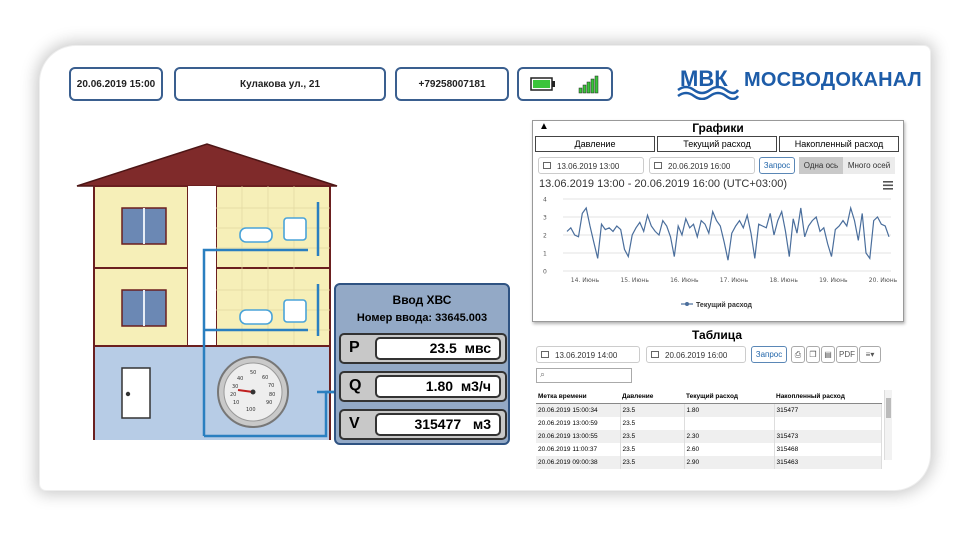 The height and width of the screenshot is (536, 977). Describe the element at coordinates (578, 410) in the screenshot. I see `cell-time: 20.06.2019 15:00:34` at that location.